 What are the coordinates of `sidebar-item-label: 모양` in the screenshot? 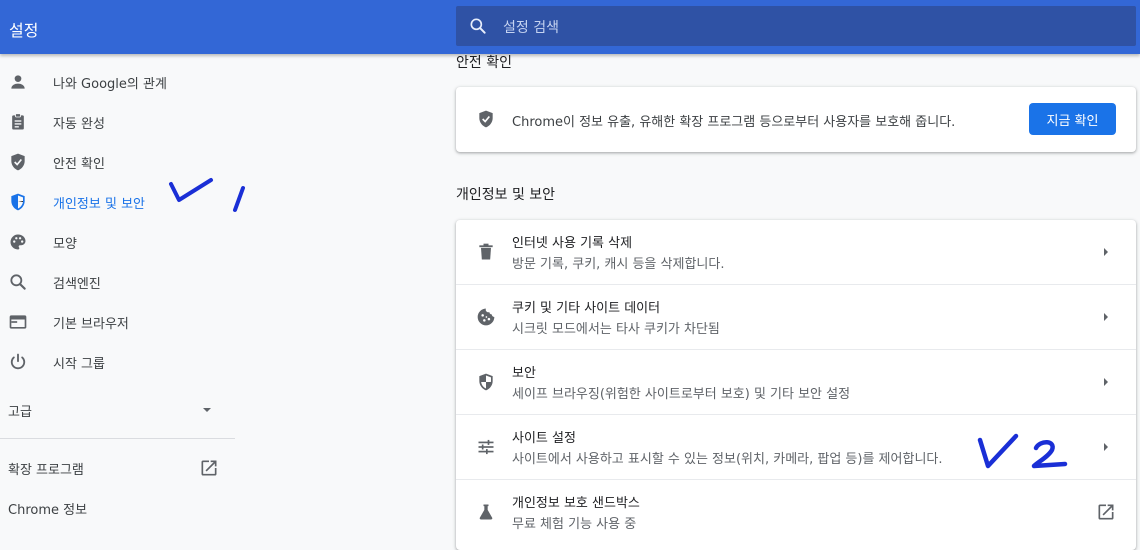 It's located at (65, 244).